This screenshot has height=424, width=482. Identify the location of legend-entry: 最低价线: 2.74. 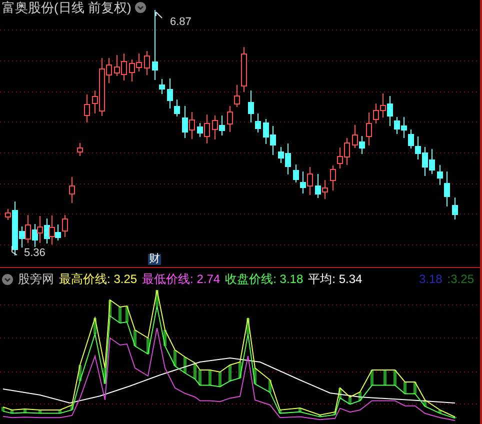
(181, 279).